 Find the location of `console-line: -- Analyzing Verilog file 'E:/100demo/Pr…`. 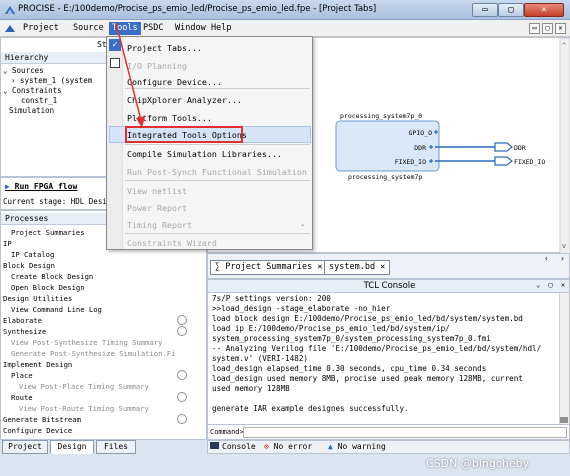

console-line: -- Analyzing Verilog file 'E:/100demo/Pr… is located at coordinates (377, 348).